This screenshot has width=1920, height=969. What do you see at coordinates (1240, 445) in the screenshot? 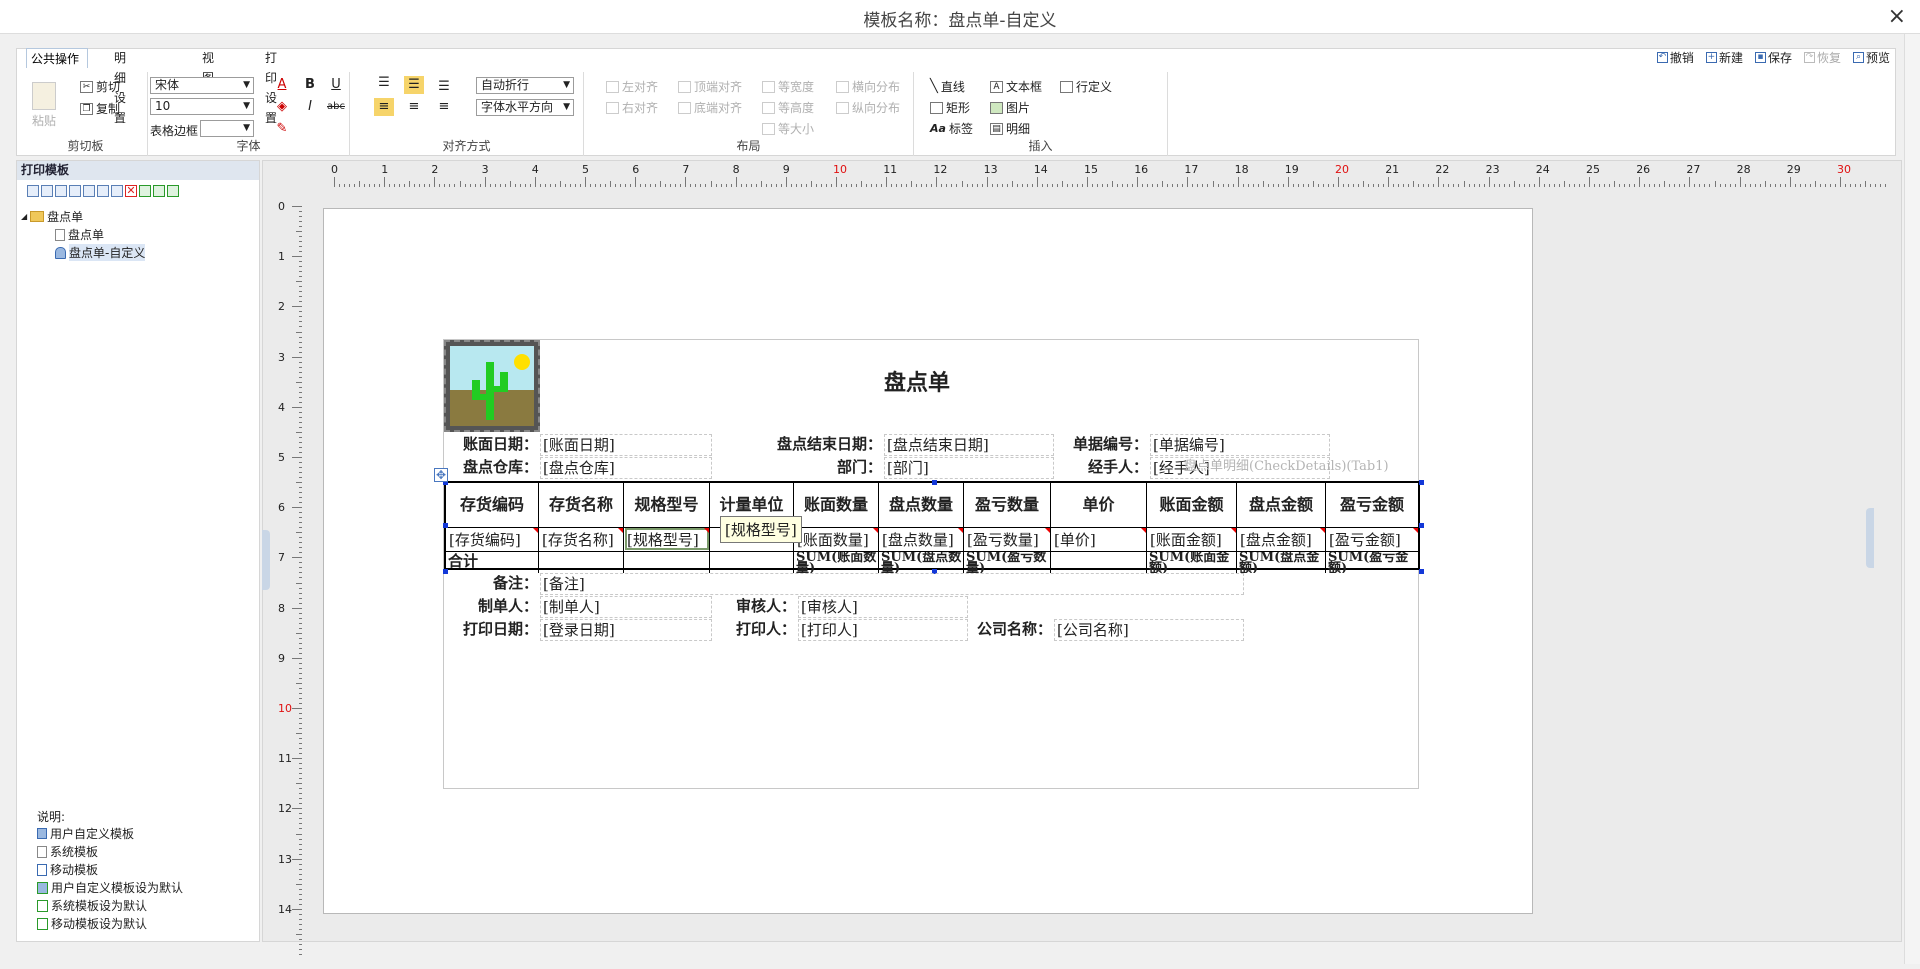
I see `field-bill-no: [单据编号]` at bounding box center [1240, 445].